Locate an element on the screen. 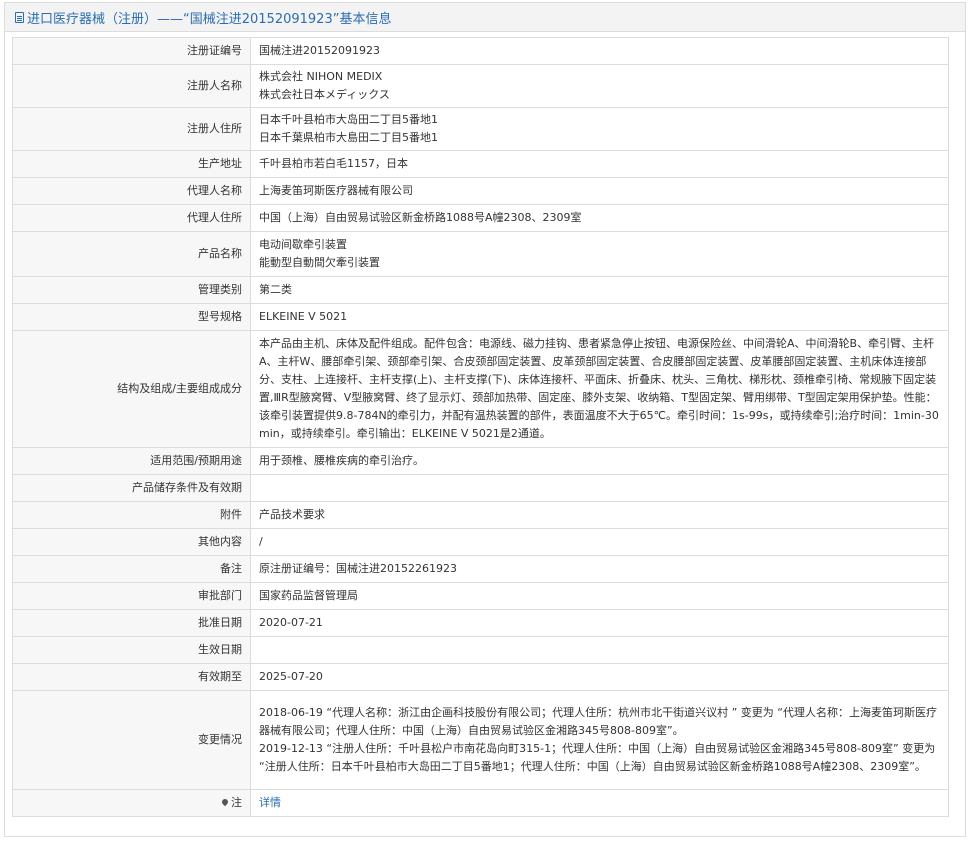 The height and width of the screenshot is (842, 972). row-value: / is located at coordinates (599, 542).